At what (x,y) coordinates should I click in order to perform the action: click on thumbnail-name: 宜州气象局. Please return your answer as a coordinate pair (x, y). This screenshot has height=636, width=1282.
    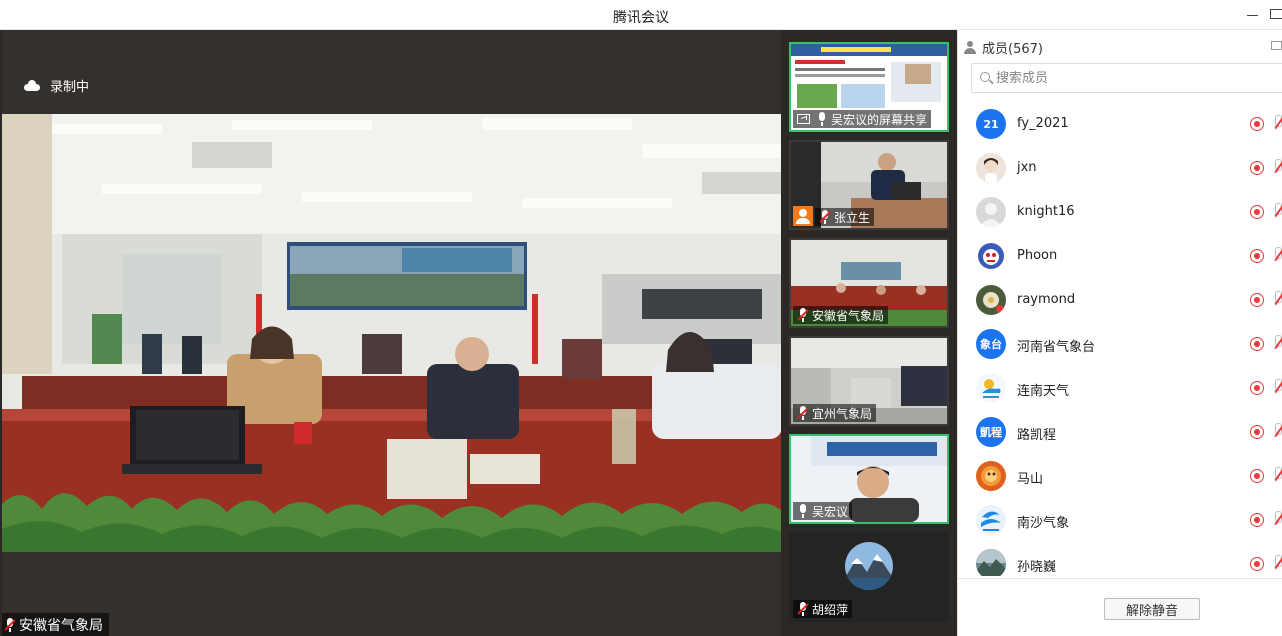
    Looking at the image, I should click on (842, 413).